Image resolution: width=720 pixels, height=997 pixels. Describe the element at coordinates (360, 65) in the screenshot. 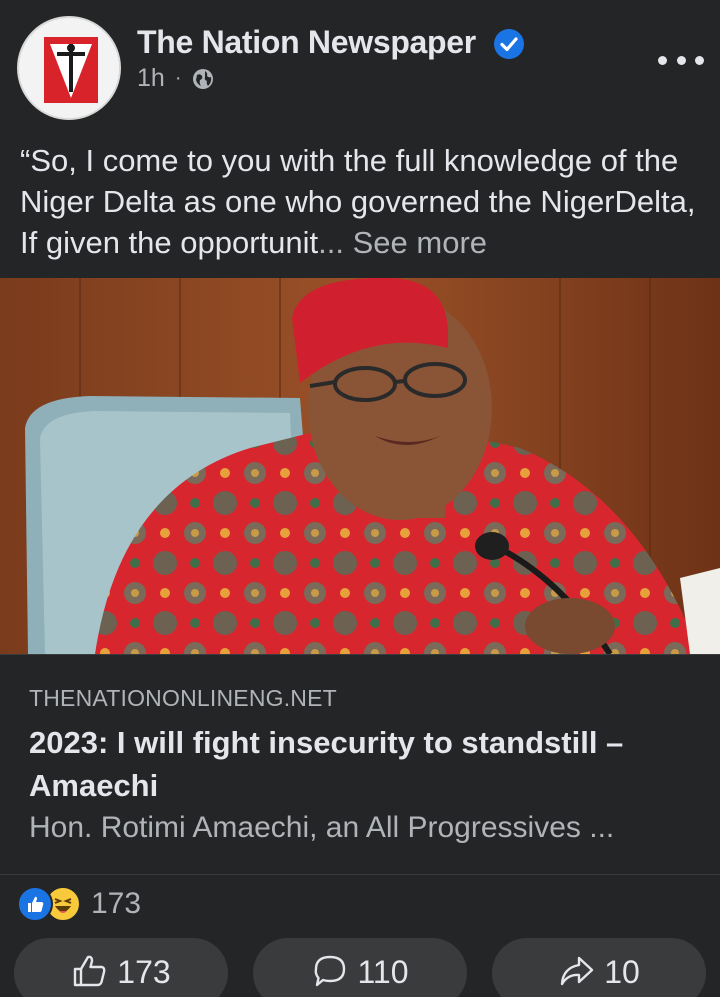

I see `post-header: The Nation Newspaper 1h ·` at that location.